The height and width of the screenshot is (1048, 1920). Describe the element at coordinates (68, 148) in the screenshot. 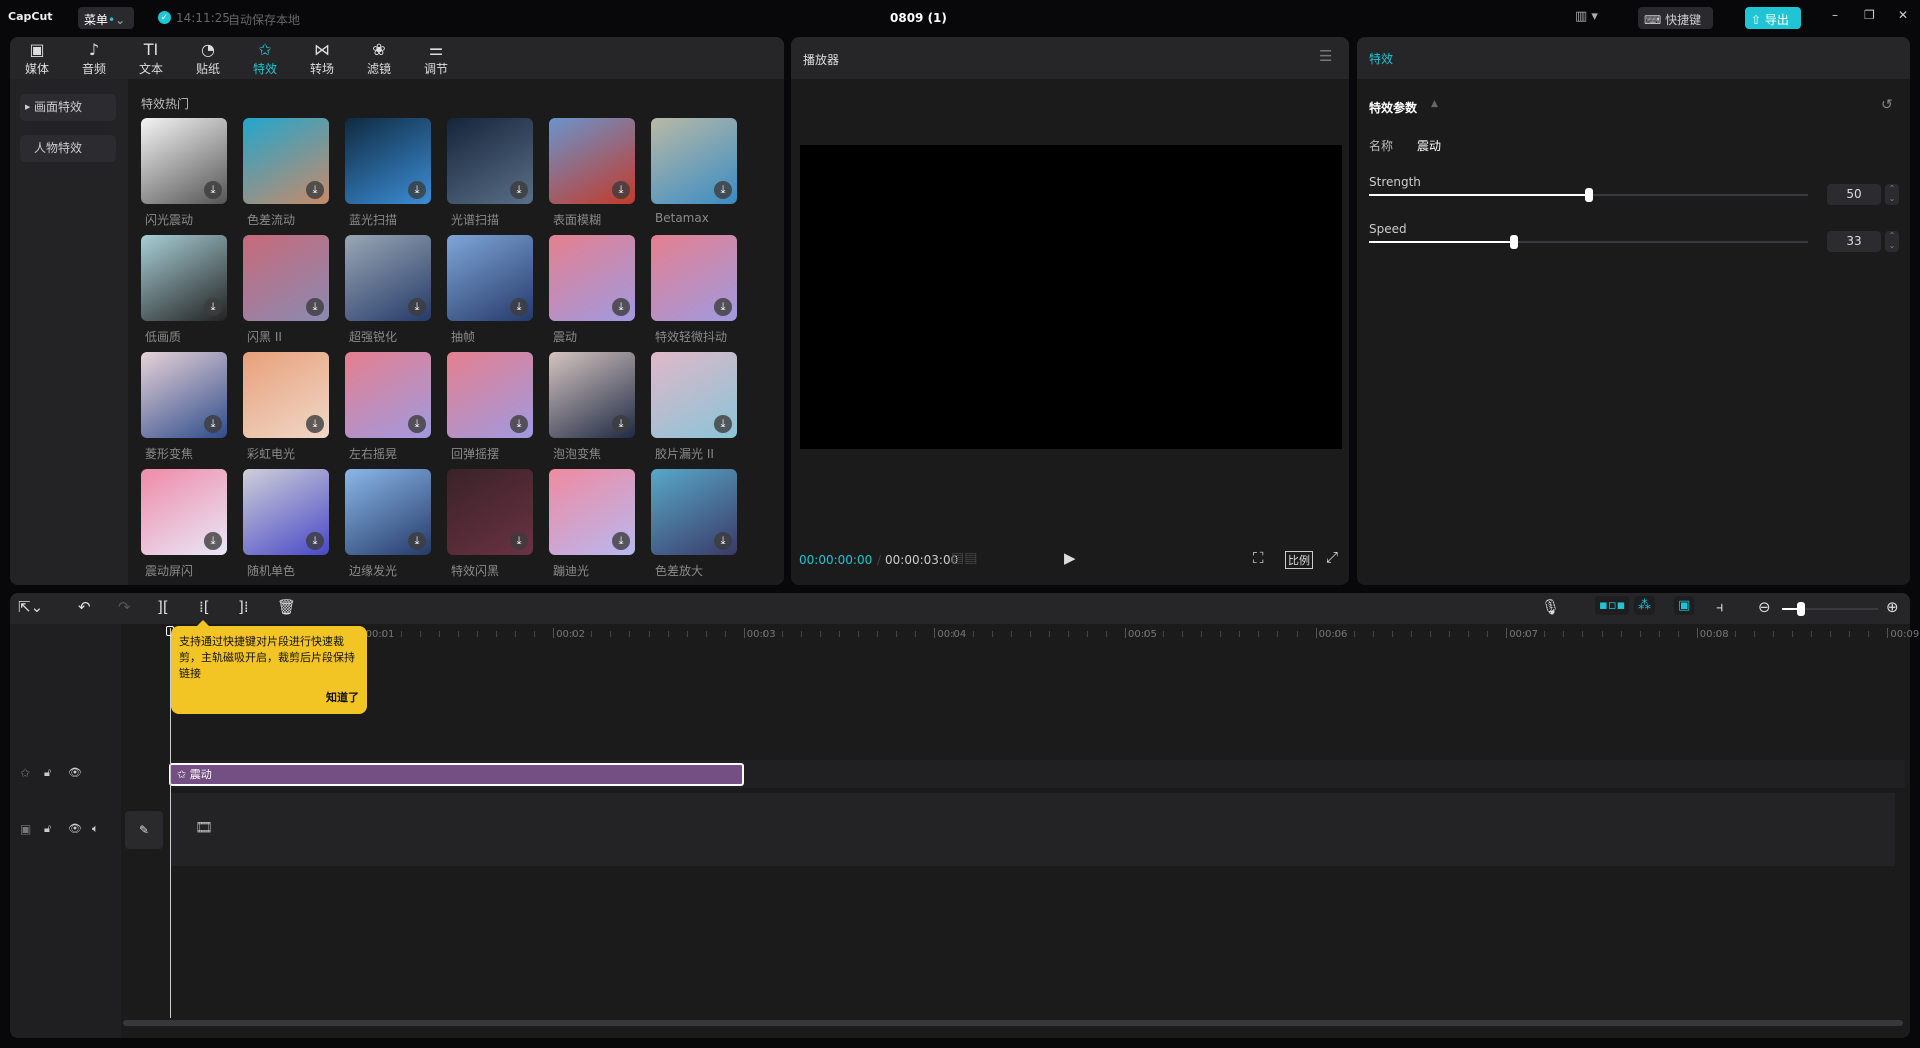

I see `sidebar-item-1: 人物特效` at that location.